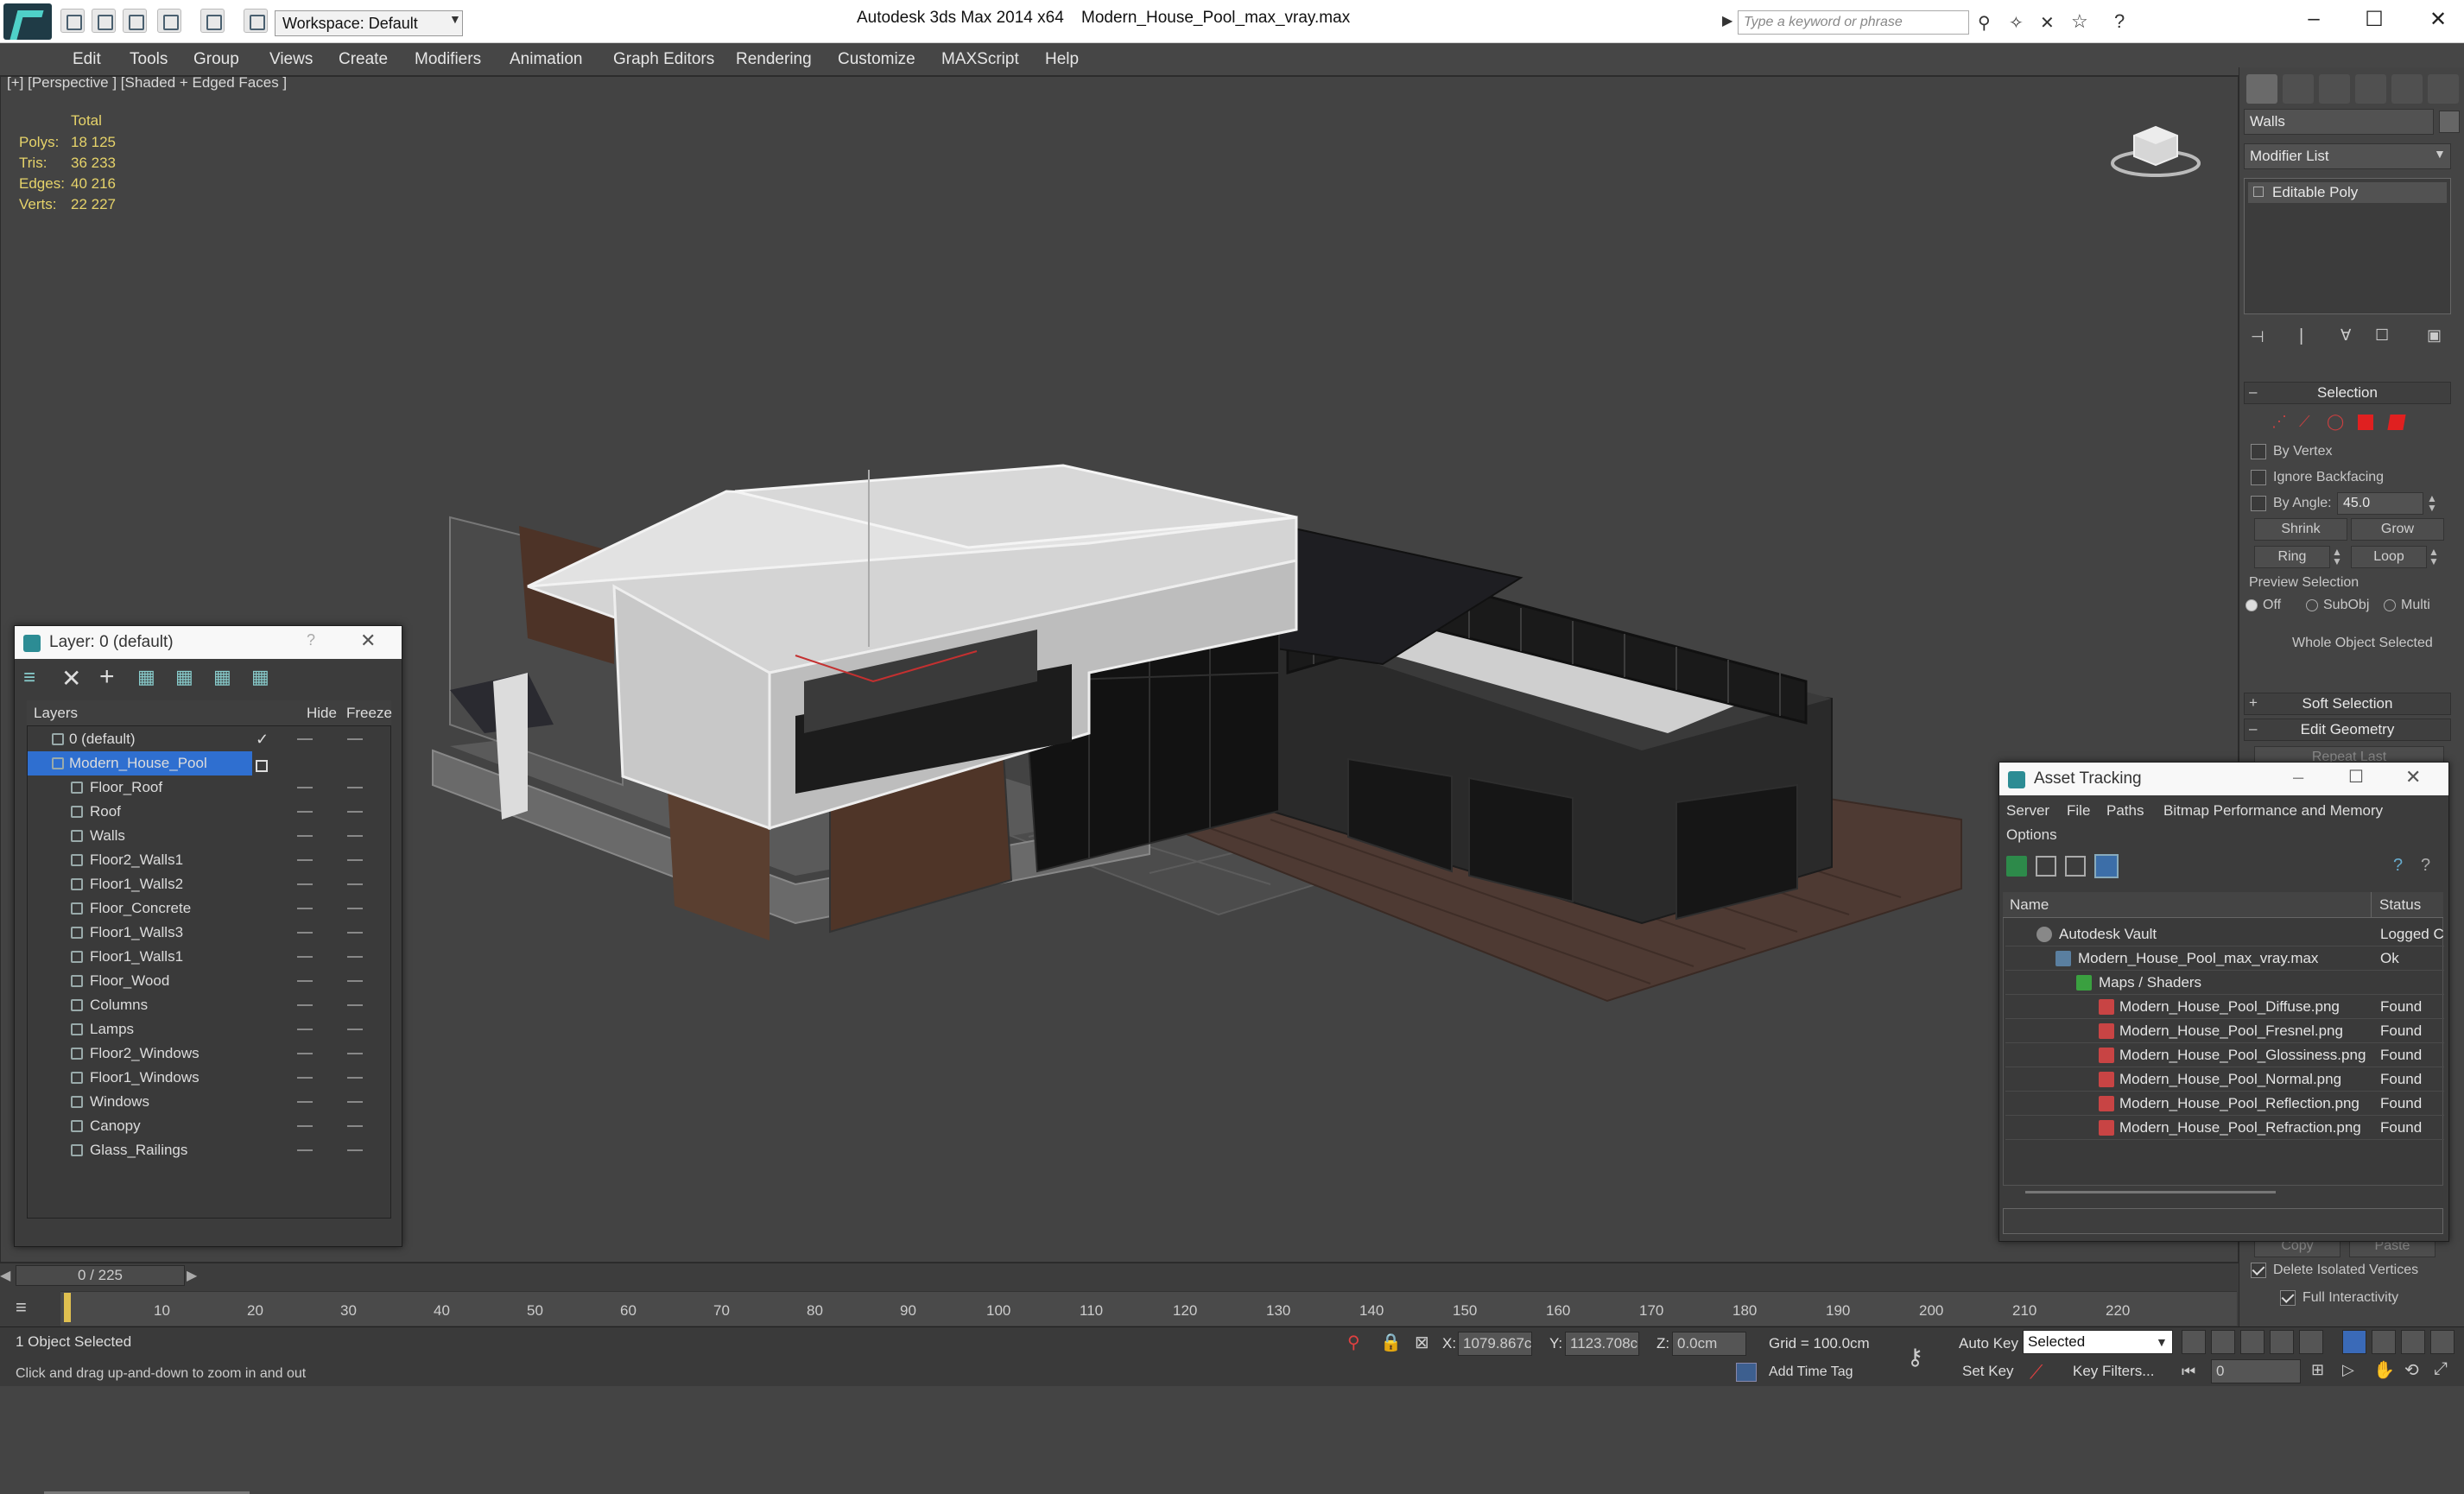 The image size is (2464, 1494). What do you see at coordinates (2251, 605) in the screenshot?
I see `preview-off-radio` at bounding box center [2251, 605].